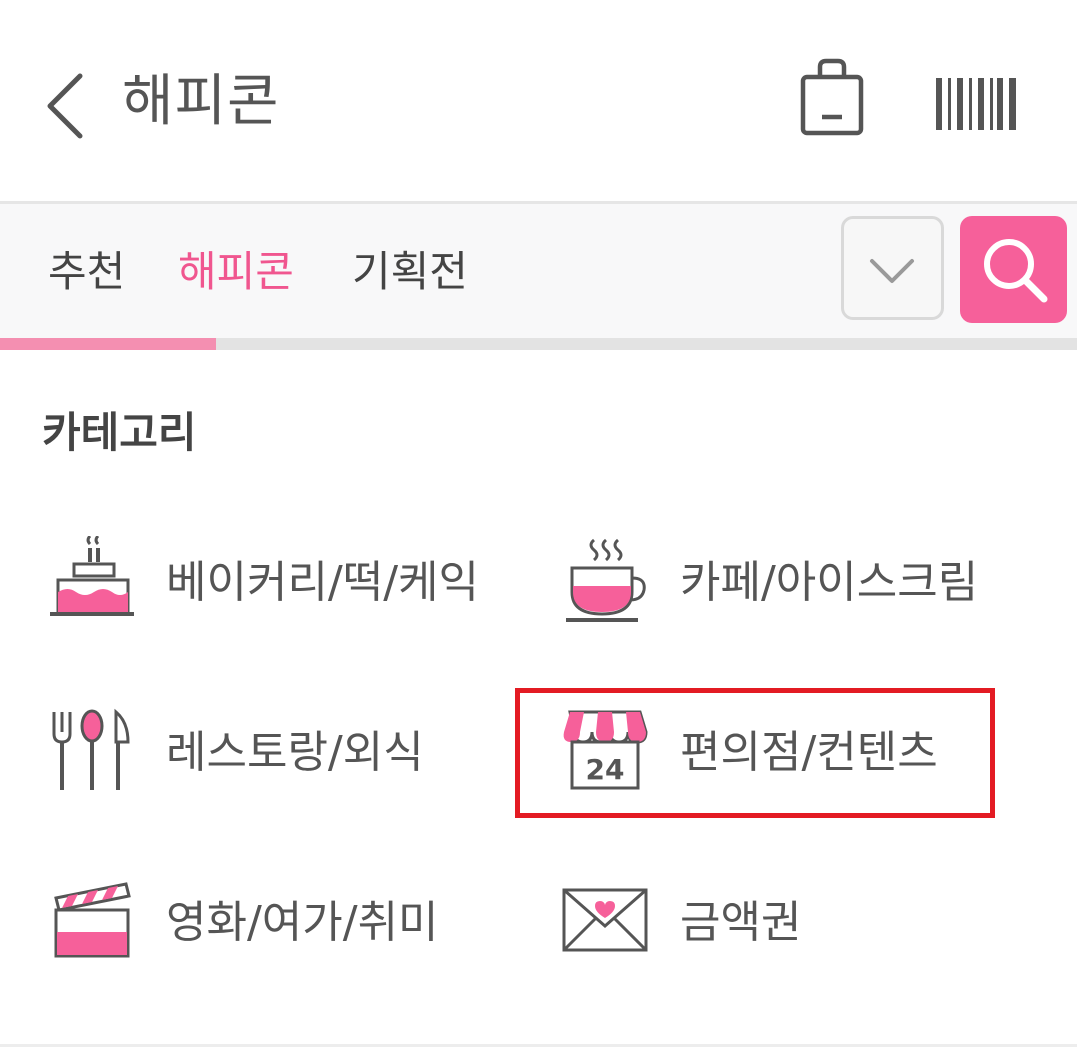 The width and height of the screenshot is (1077, 1049). I want to click on category-movie-leisure: 영화/여가/취미, so click(261, 926).